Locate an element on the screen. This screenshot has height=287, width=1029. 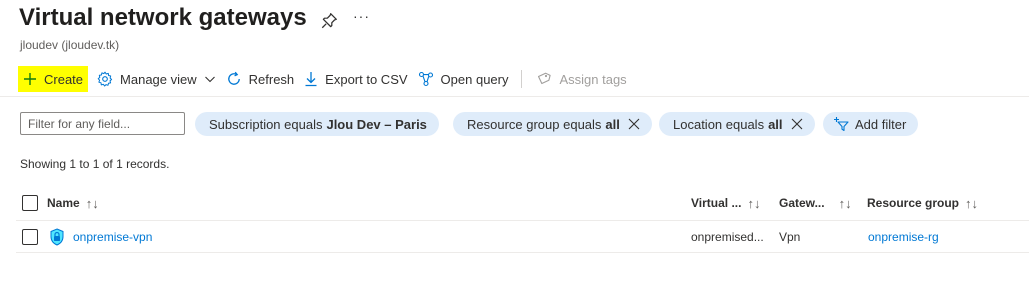
add-filter-icon is located at coordinates (841, 124).